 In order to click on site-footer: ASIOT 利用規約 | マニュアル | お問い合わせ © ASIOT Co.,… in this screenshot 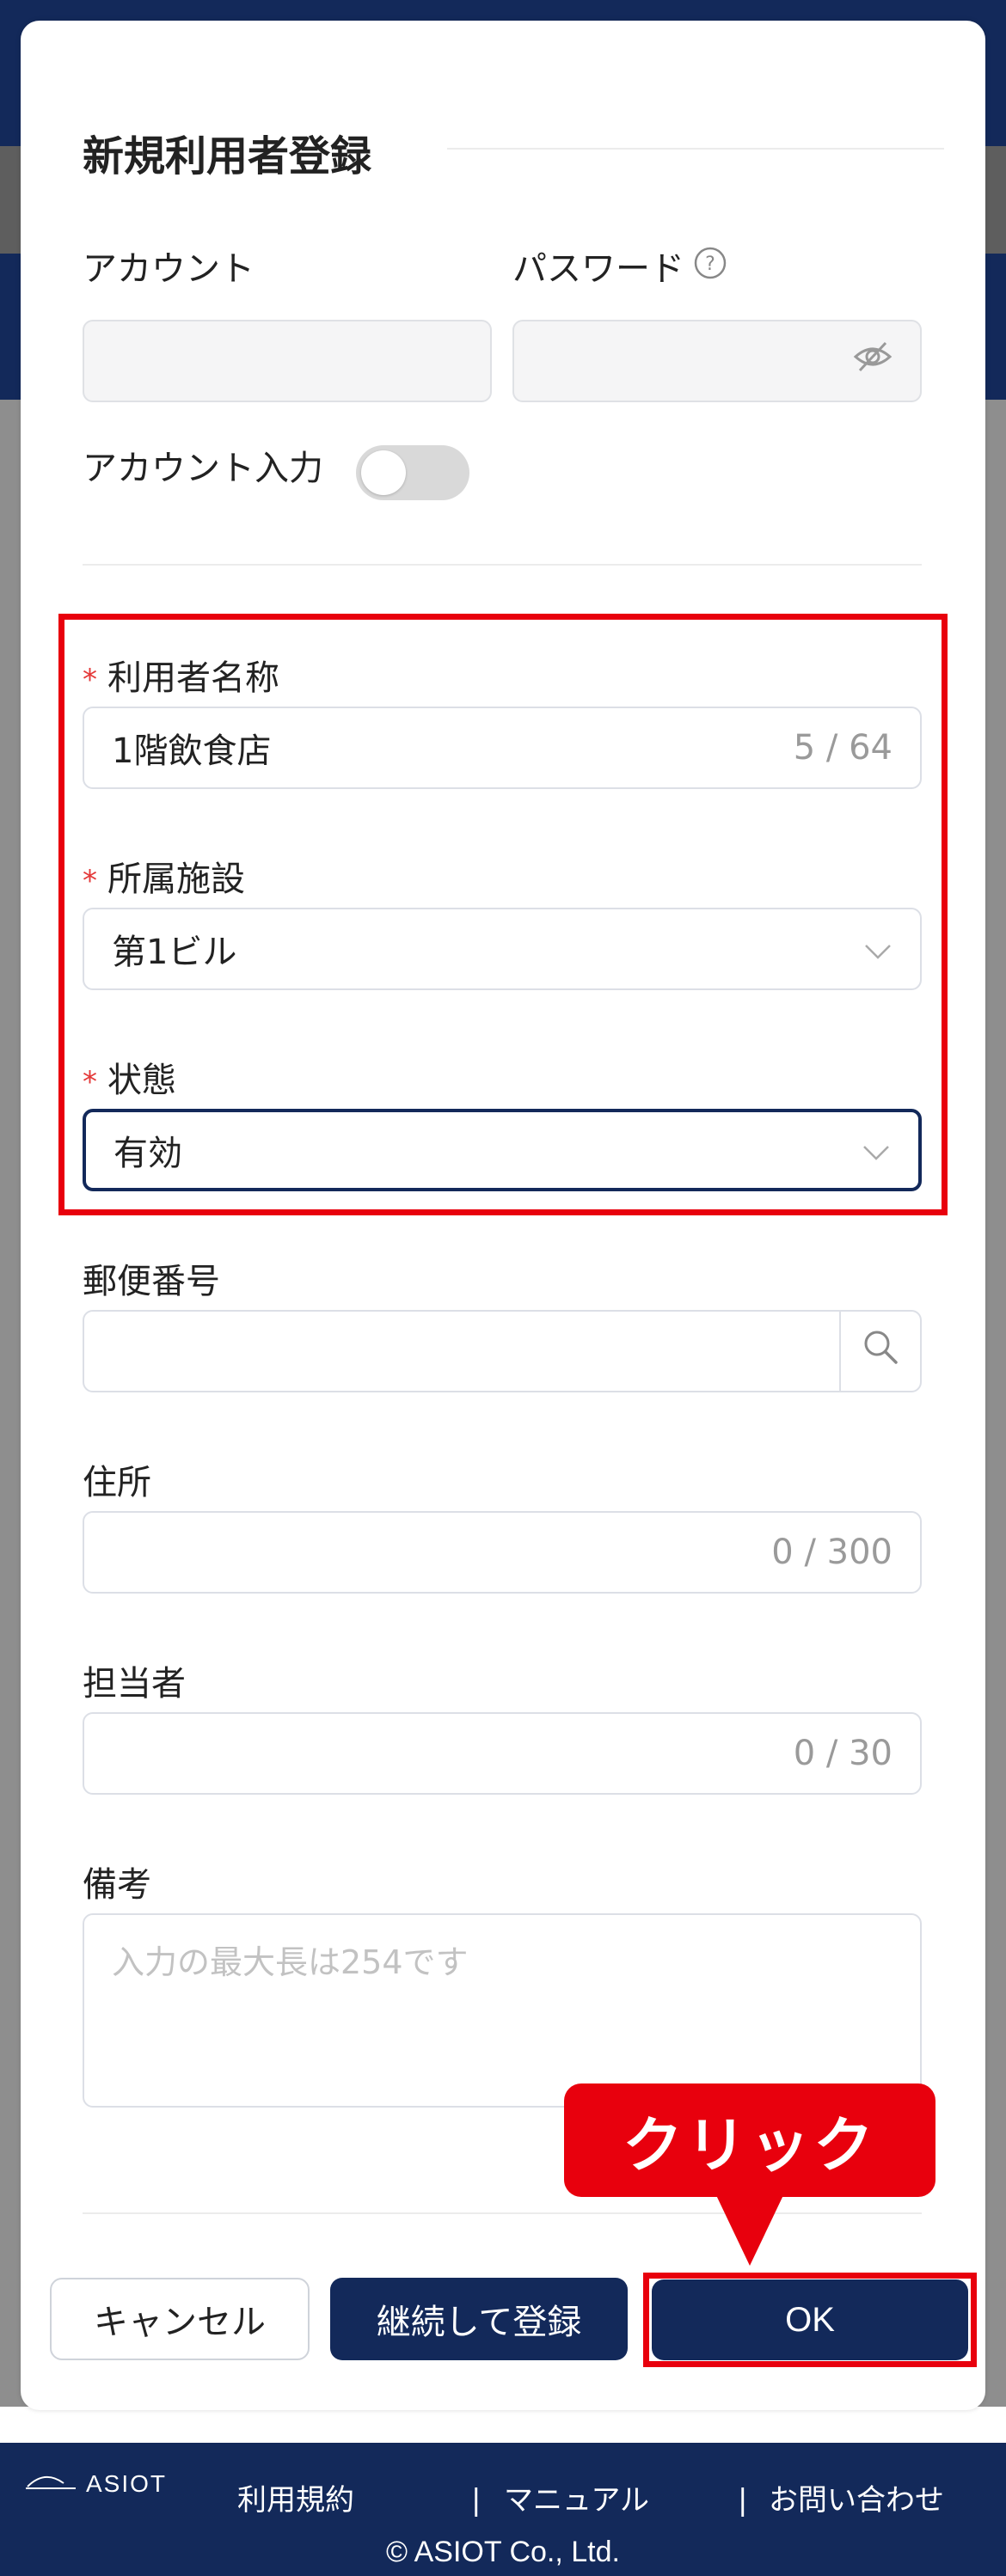, I will do `click(503, 2509)`.